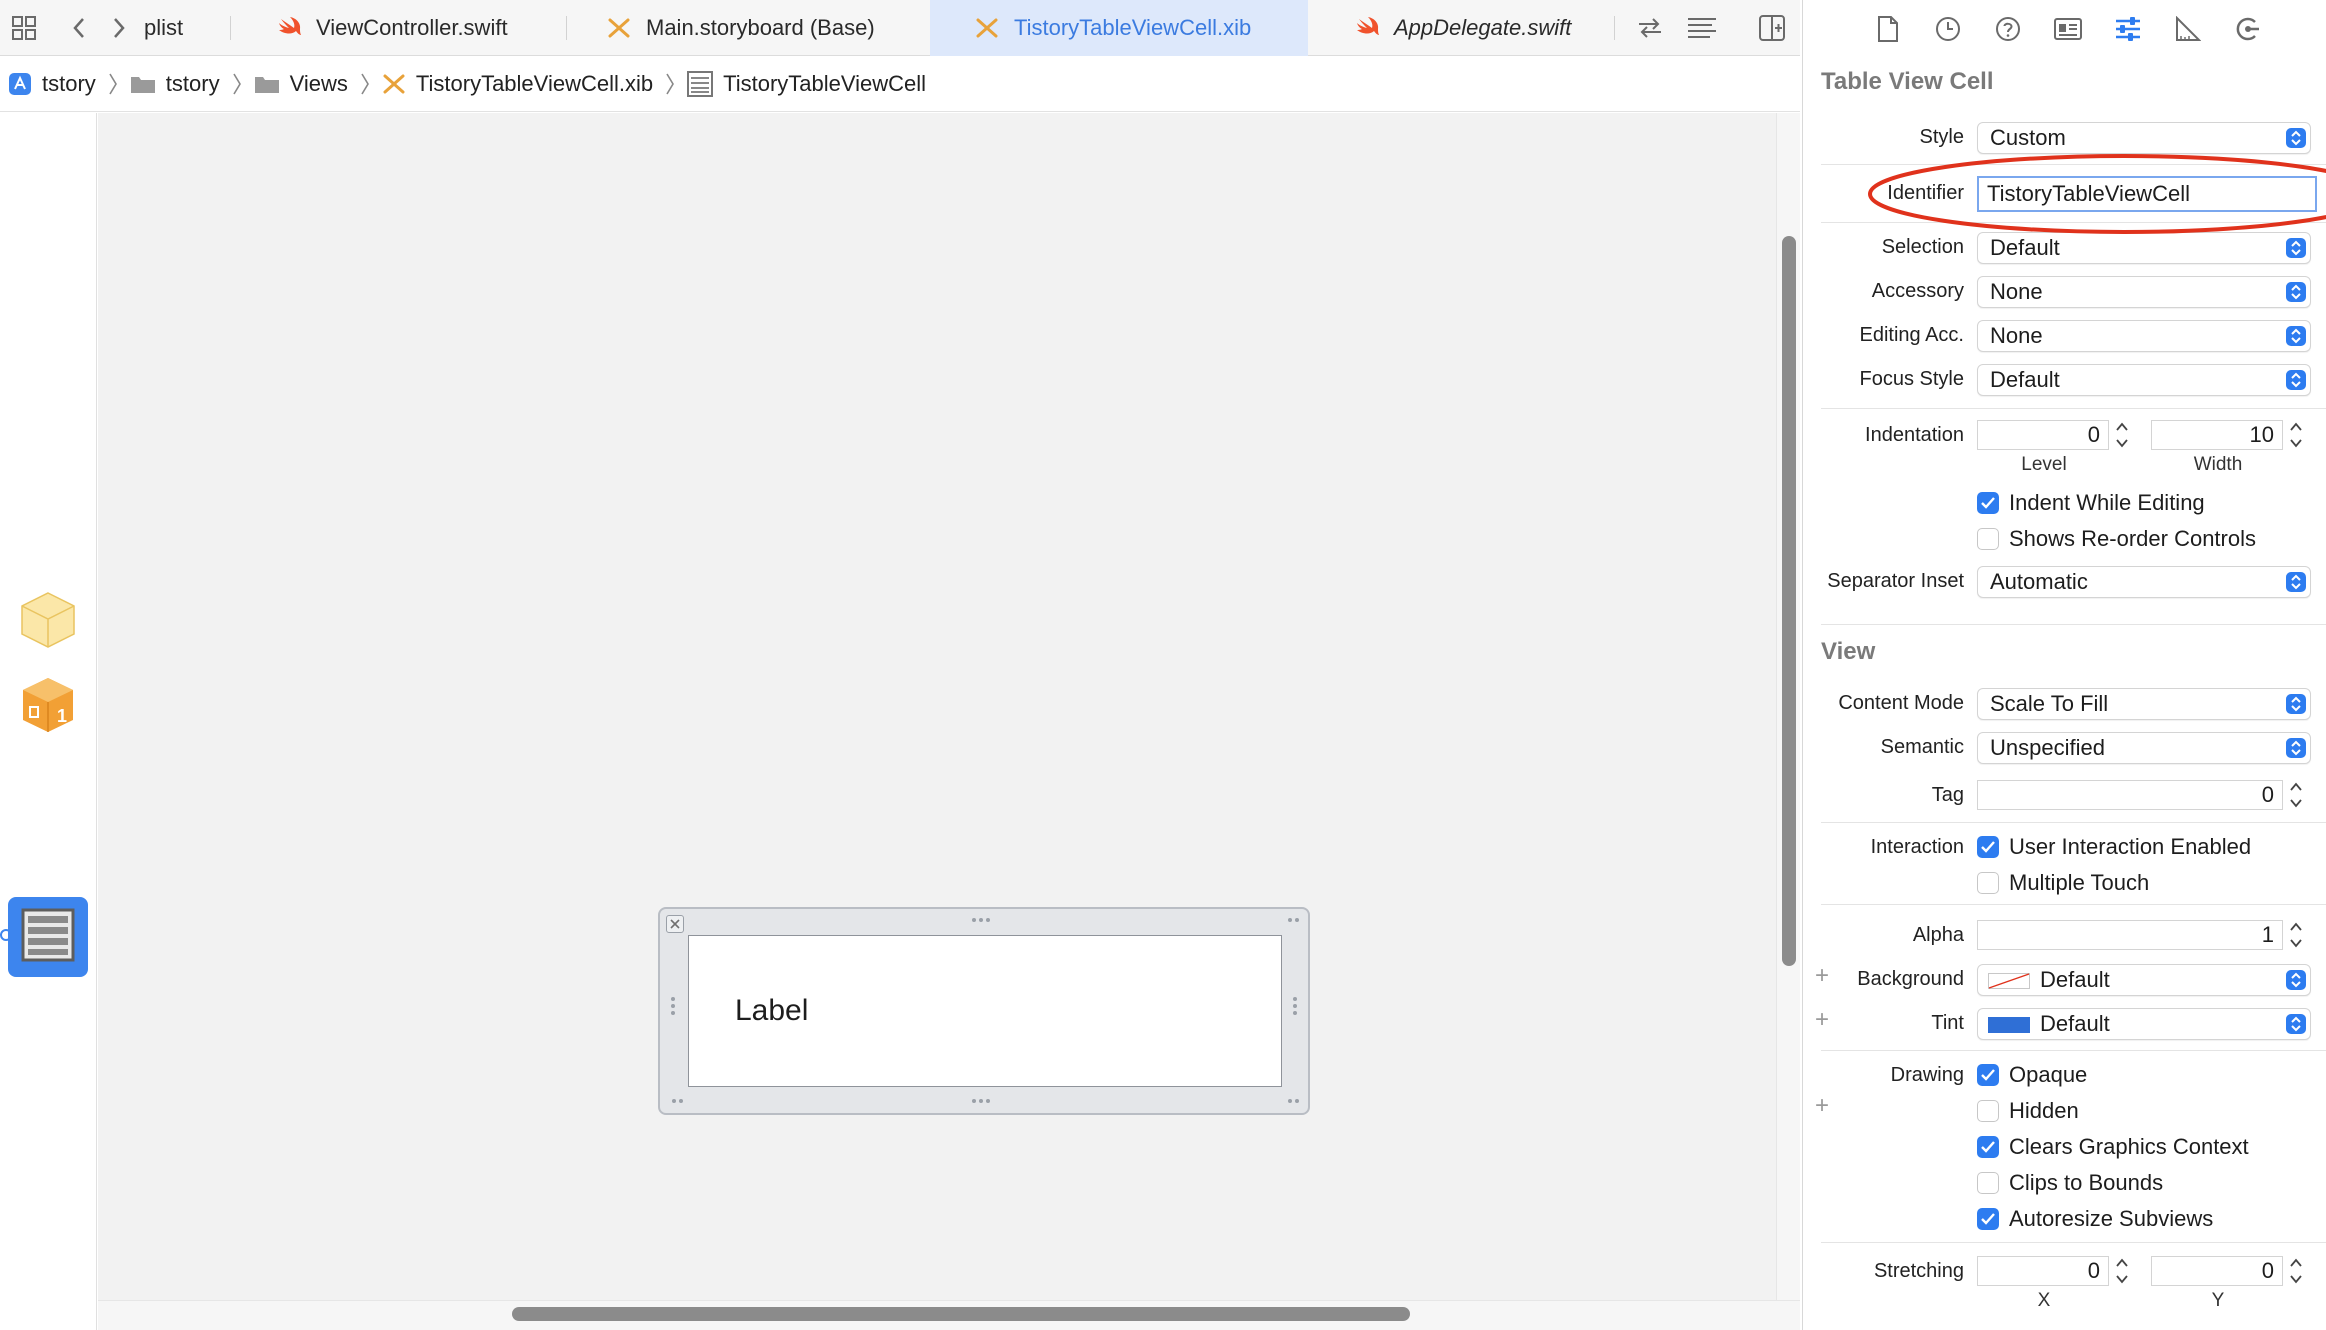 The width and height of the screenshot is (2326, 1330). What do you see at coordinates (771, 28) in the screenshot?
I see `tab-main-storyboard: Main.storyboard (Base)` at bounding box center [771, 28].